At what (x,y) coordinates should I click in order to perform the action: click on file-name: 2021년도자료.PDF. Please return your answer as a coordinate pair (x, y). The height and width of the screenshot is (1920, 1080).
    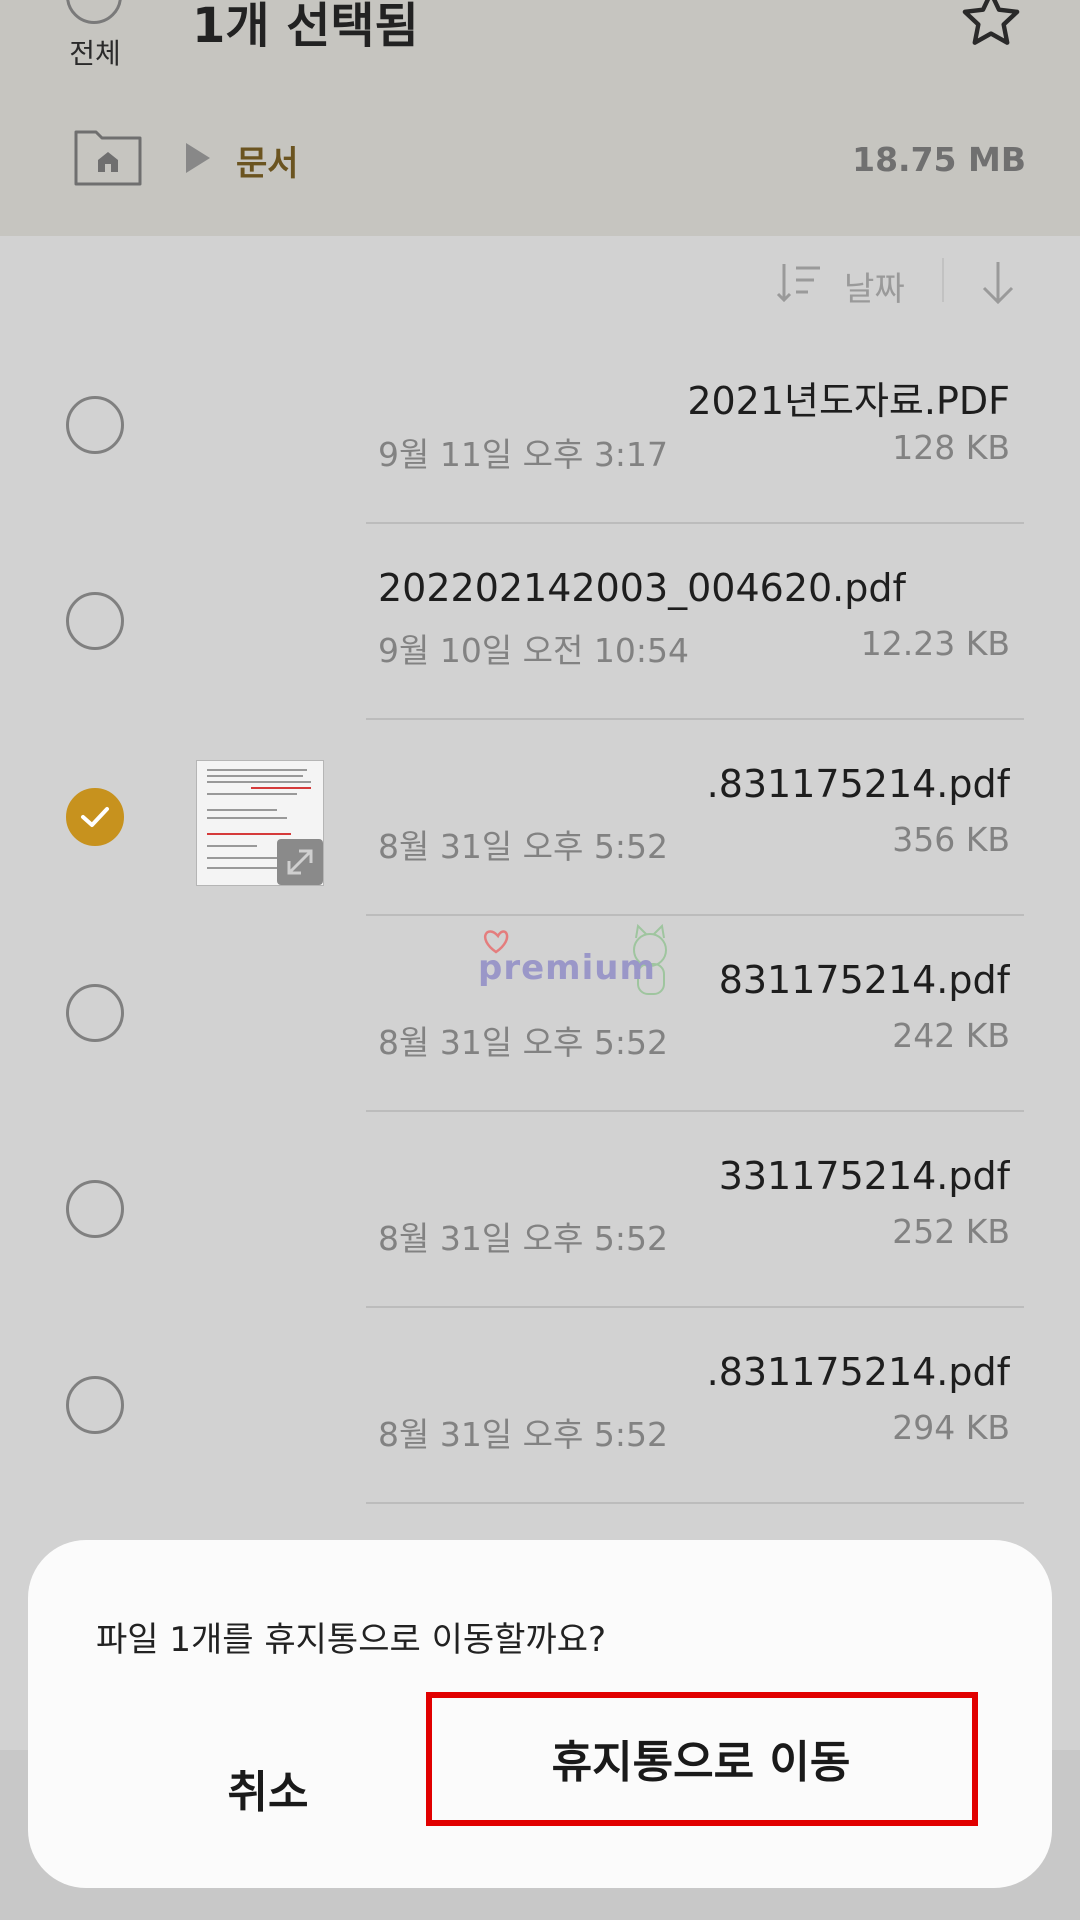
    Looking at the image, I should click on (848, 401).